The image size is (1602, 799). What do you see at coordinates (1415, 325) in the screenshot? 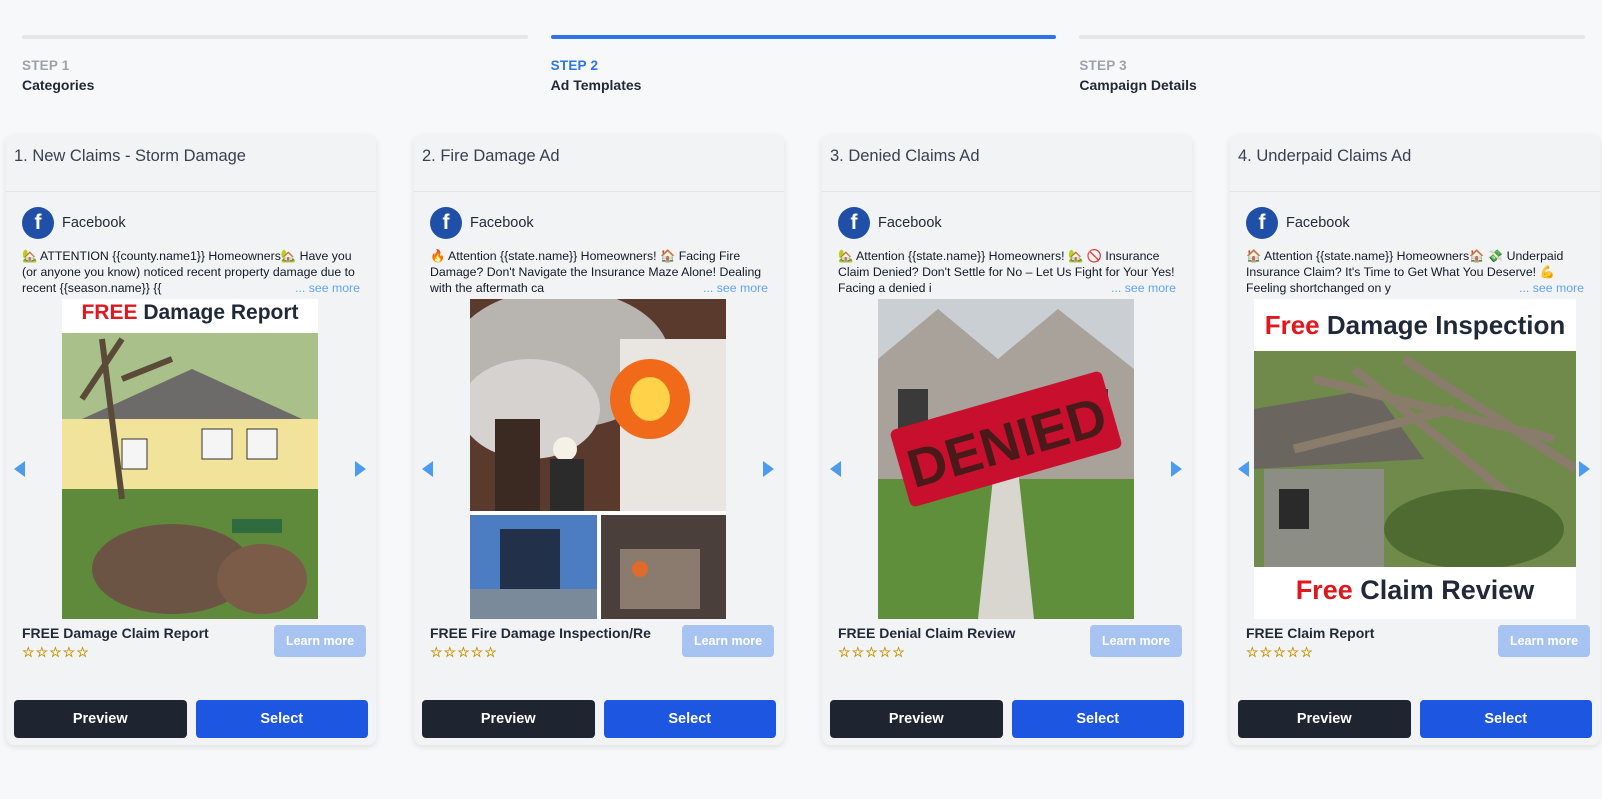
I see `ad-image-banner-top: Free Damage Inspection` at bounding box center [1415, 325].